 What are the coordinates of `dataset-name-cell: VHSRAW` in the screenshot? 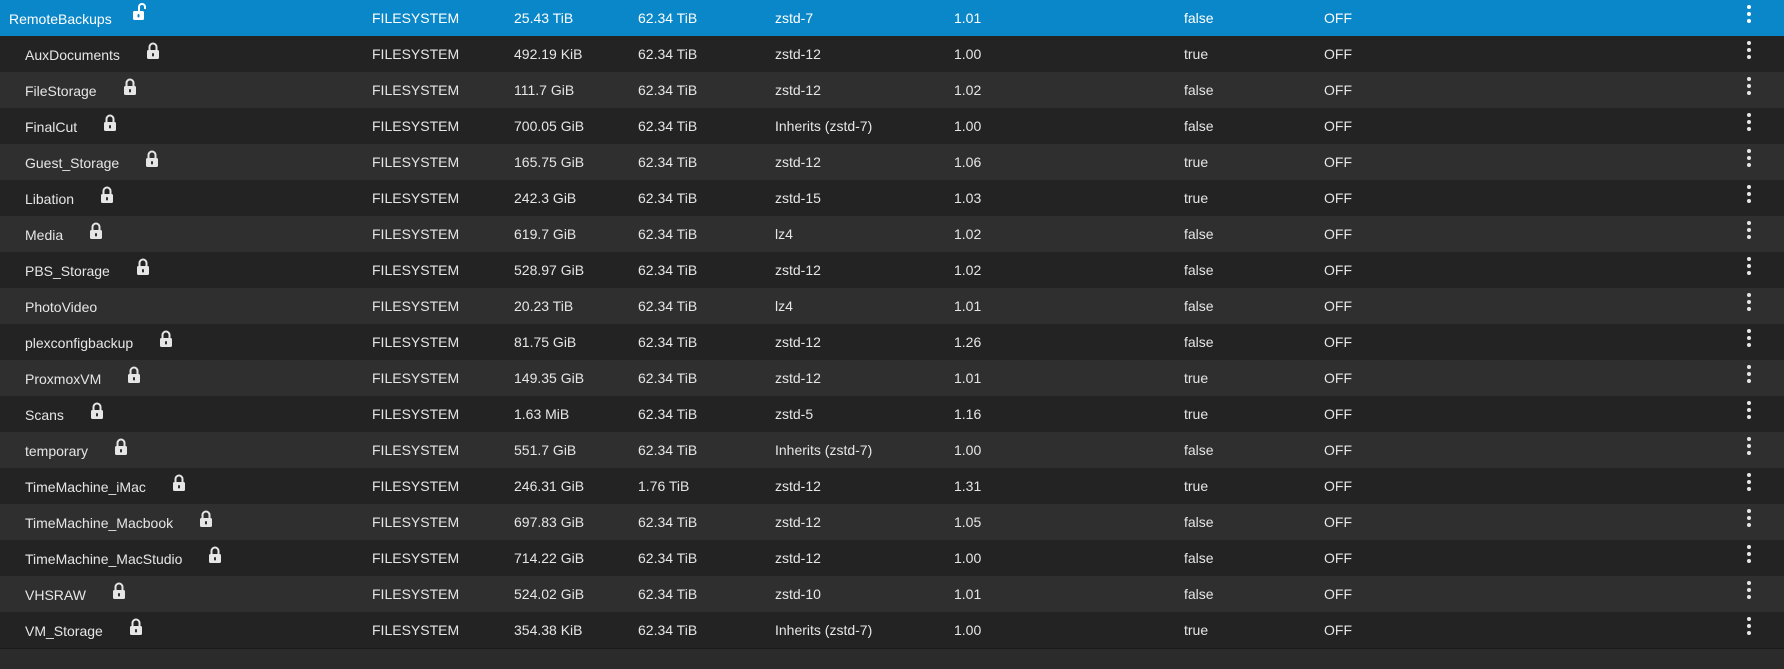 It's located at (192, 594).